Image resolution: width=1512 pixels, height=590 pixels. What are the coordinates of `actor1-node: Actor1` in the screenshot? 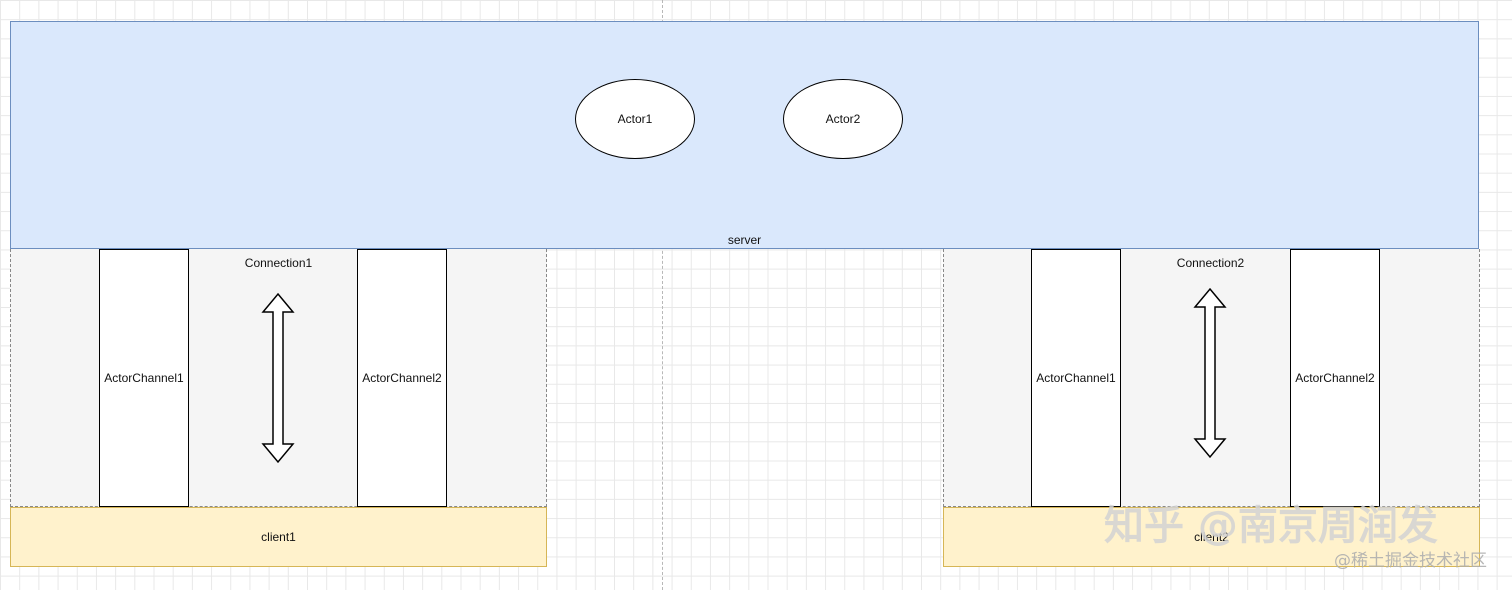 It's located at (635, 119).